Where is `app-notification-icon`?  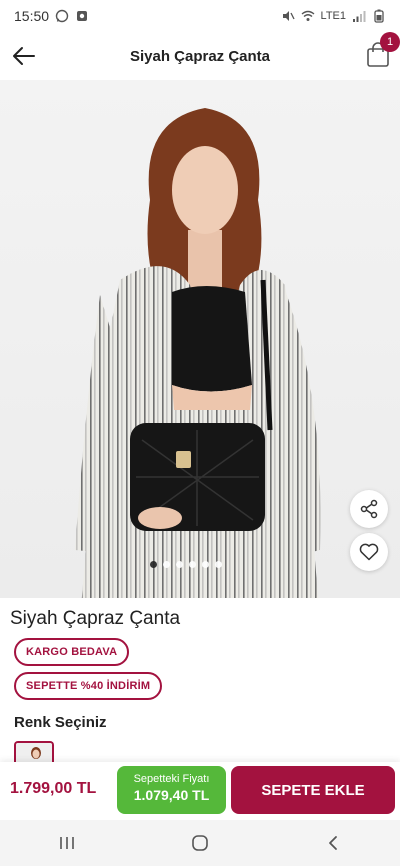
app-notification-icon is located at coordinates (82, 16).